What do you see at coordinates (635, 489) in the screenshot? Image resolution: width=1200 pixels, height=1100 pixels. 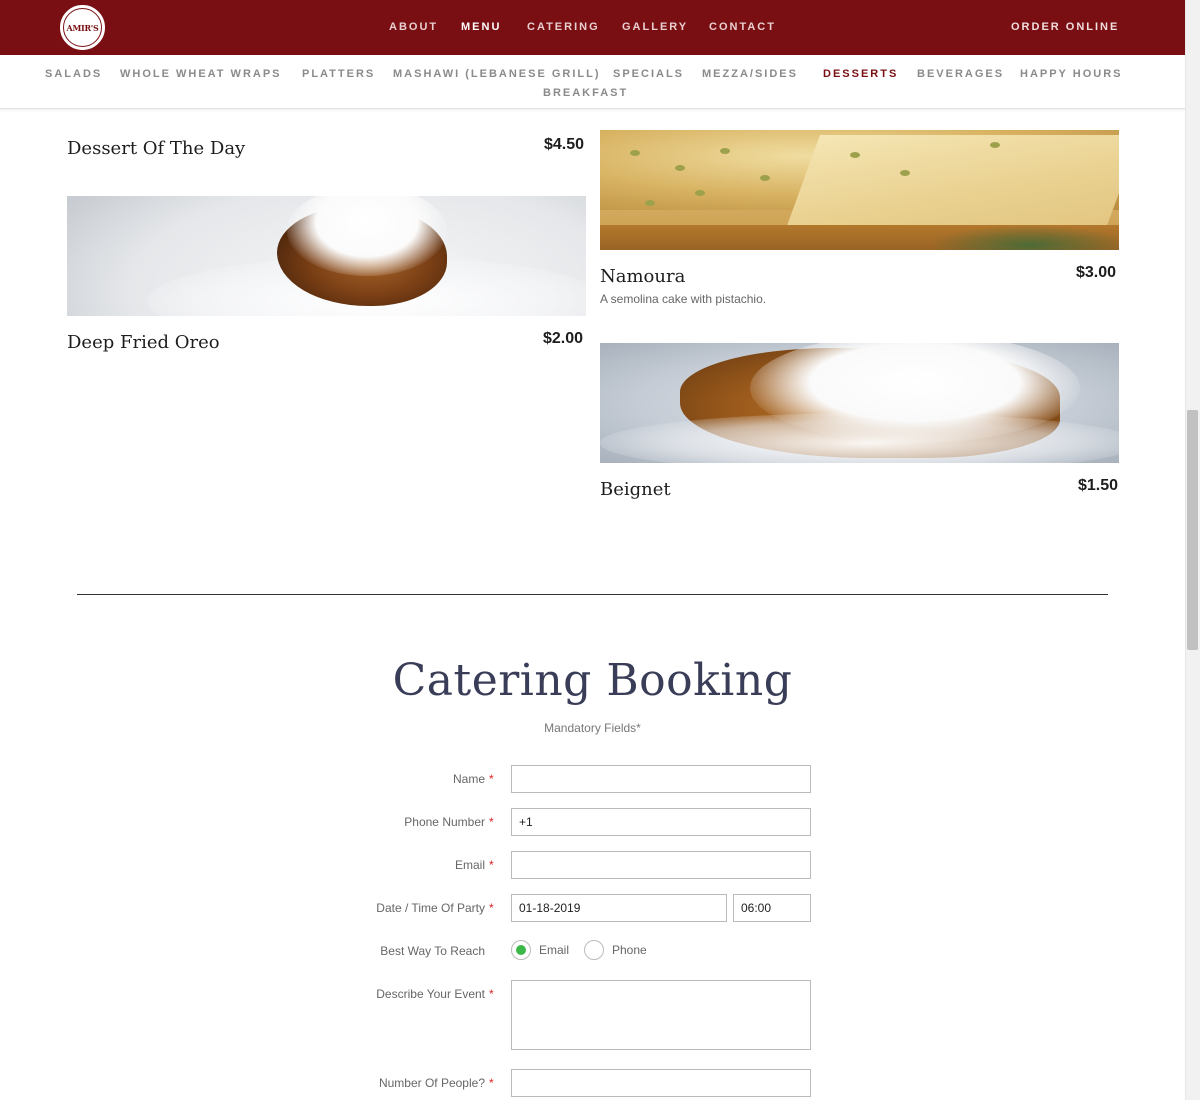 I see `item-name-beignet: Beignet` at bounding box center [635, 489].